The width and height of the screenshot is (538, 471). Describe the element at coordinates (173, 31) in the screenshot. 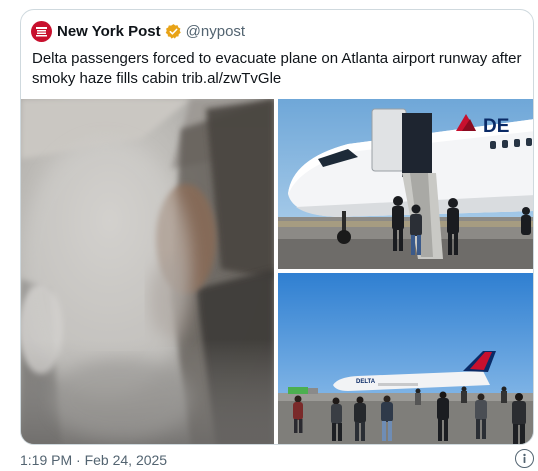

I see `verified-badge-icon` at that location.